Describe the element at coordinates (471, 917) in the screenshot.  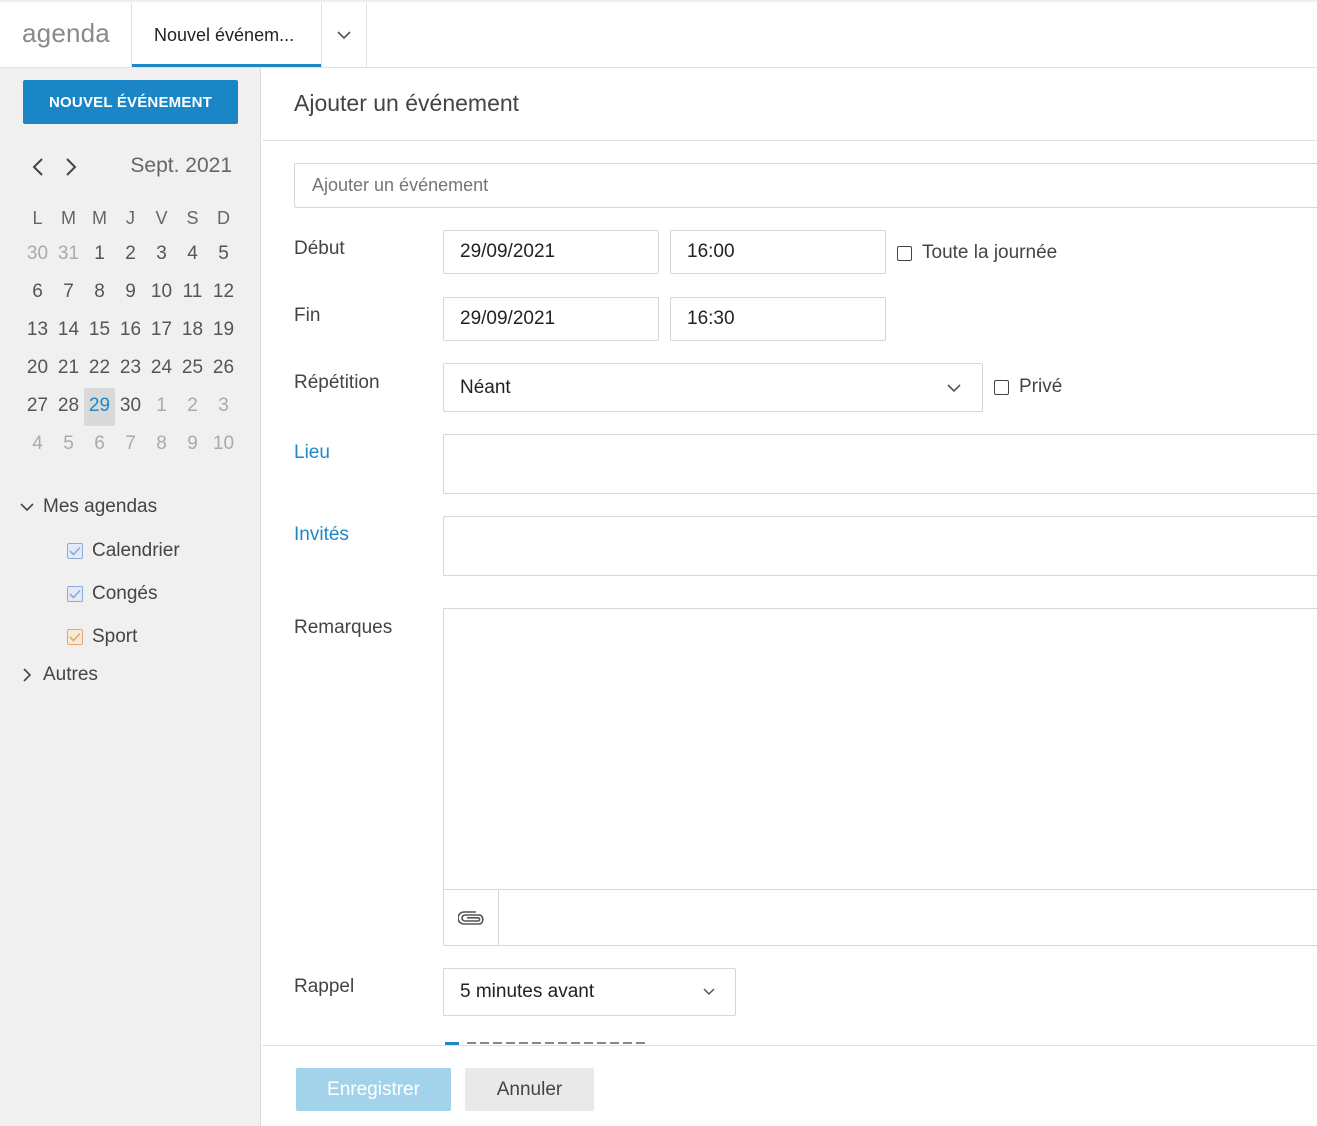
I see `attach-button` at that location.